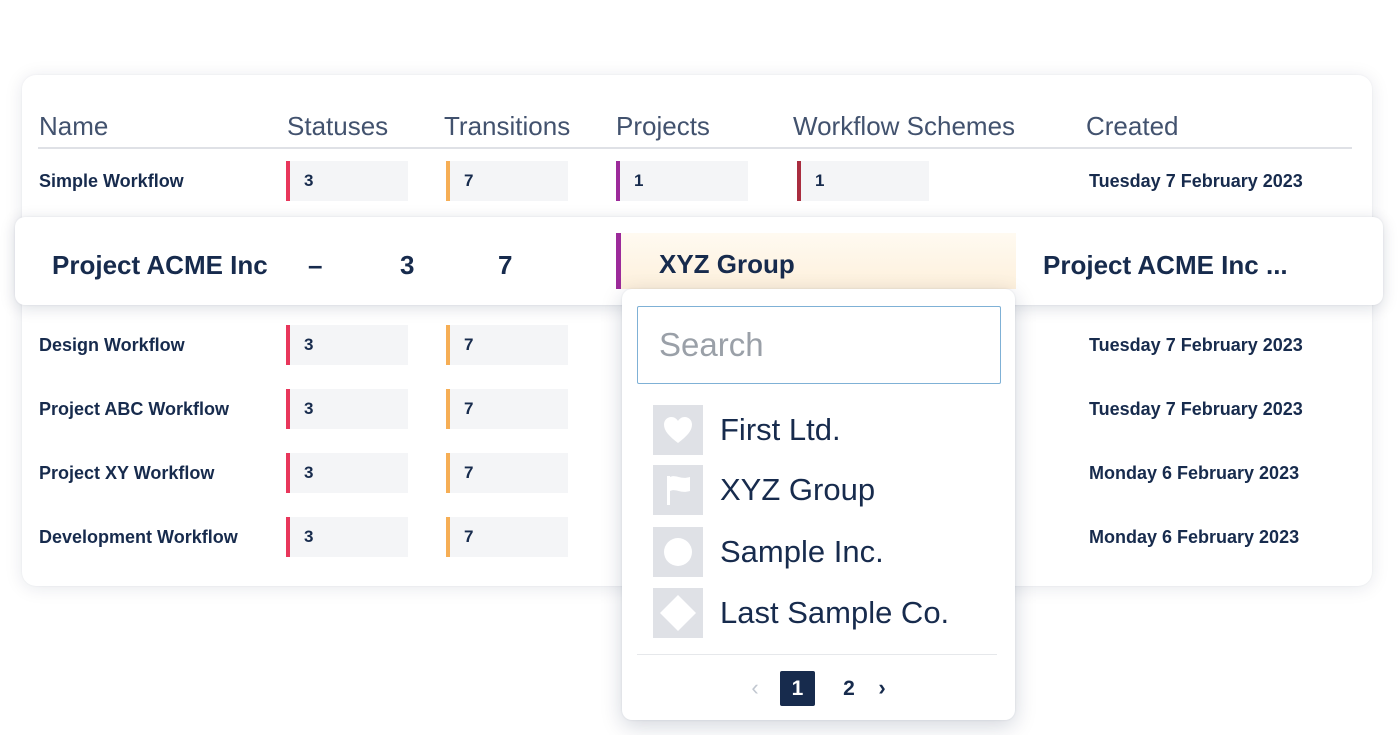 Image resolution: width=1400 pixels, height=735 pixels. Describe the element at coordinates (138, 537) in the screenshot. I see `workflow-name: Development Workflow` at that location.